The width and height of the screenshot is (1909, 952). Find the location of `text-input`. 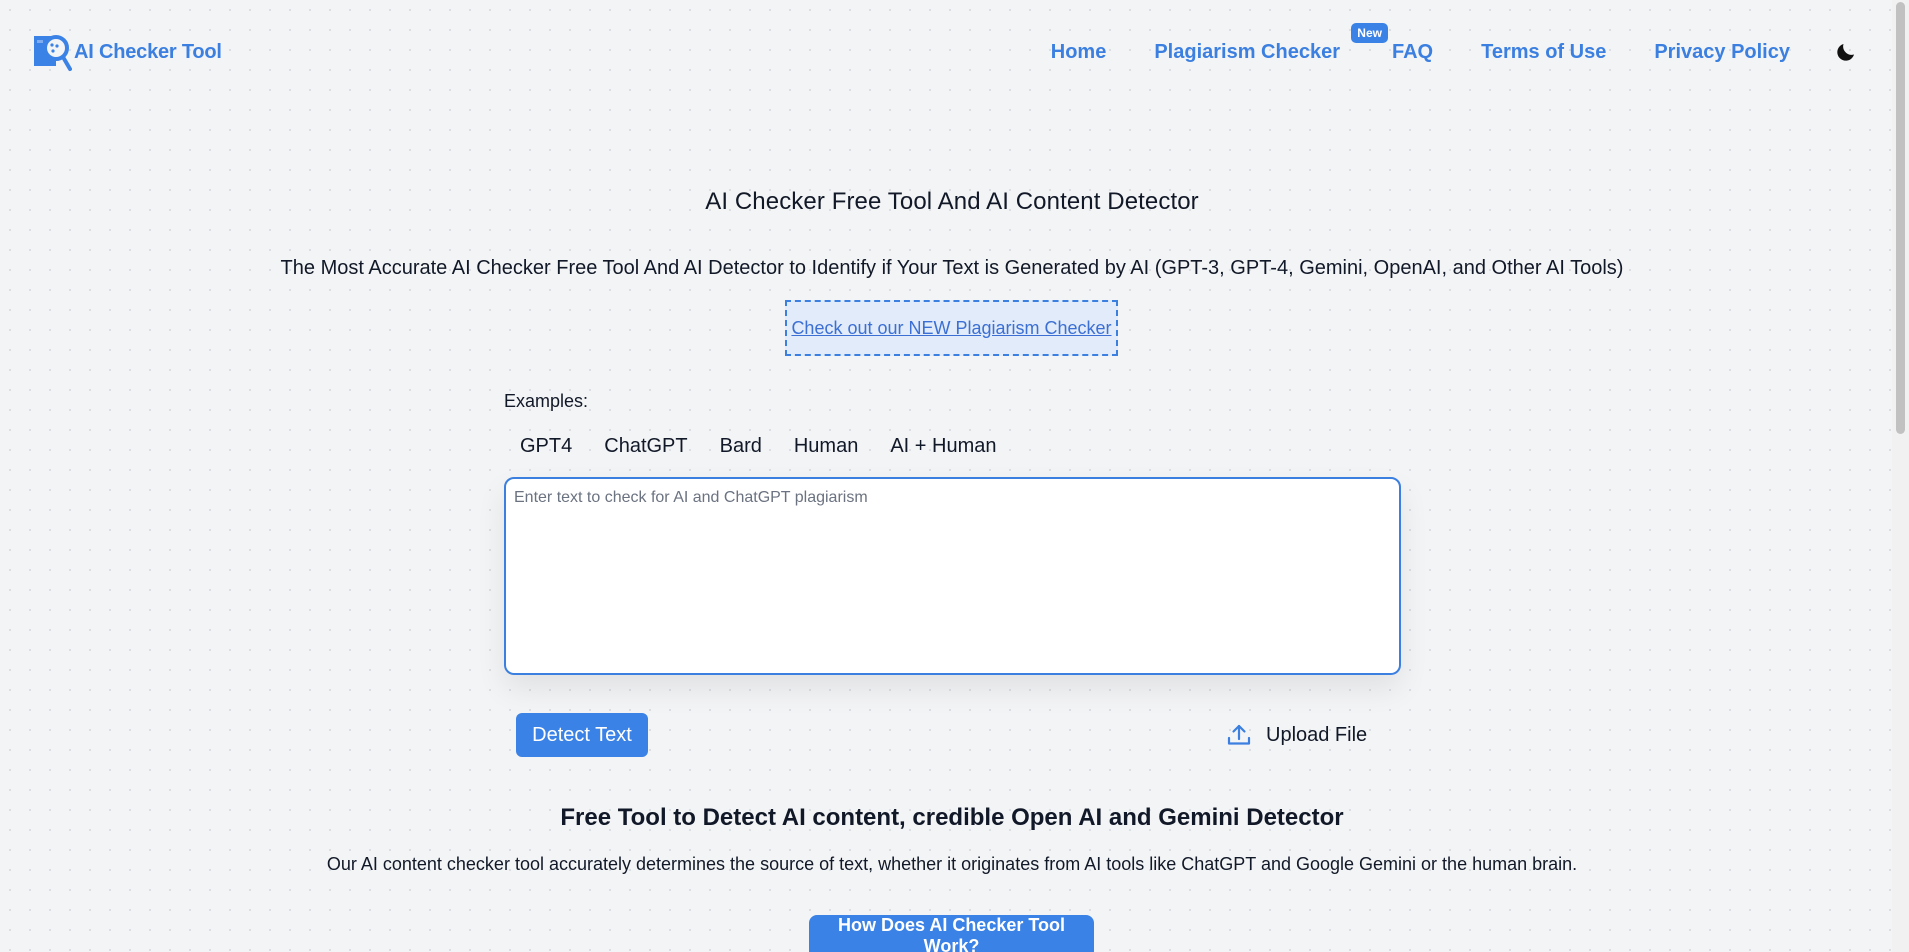

text-input is located at coordinates (952, 576).